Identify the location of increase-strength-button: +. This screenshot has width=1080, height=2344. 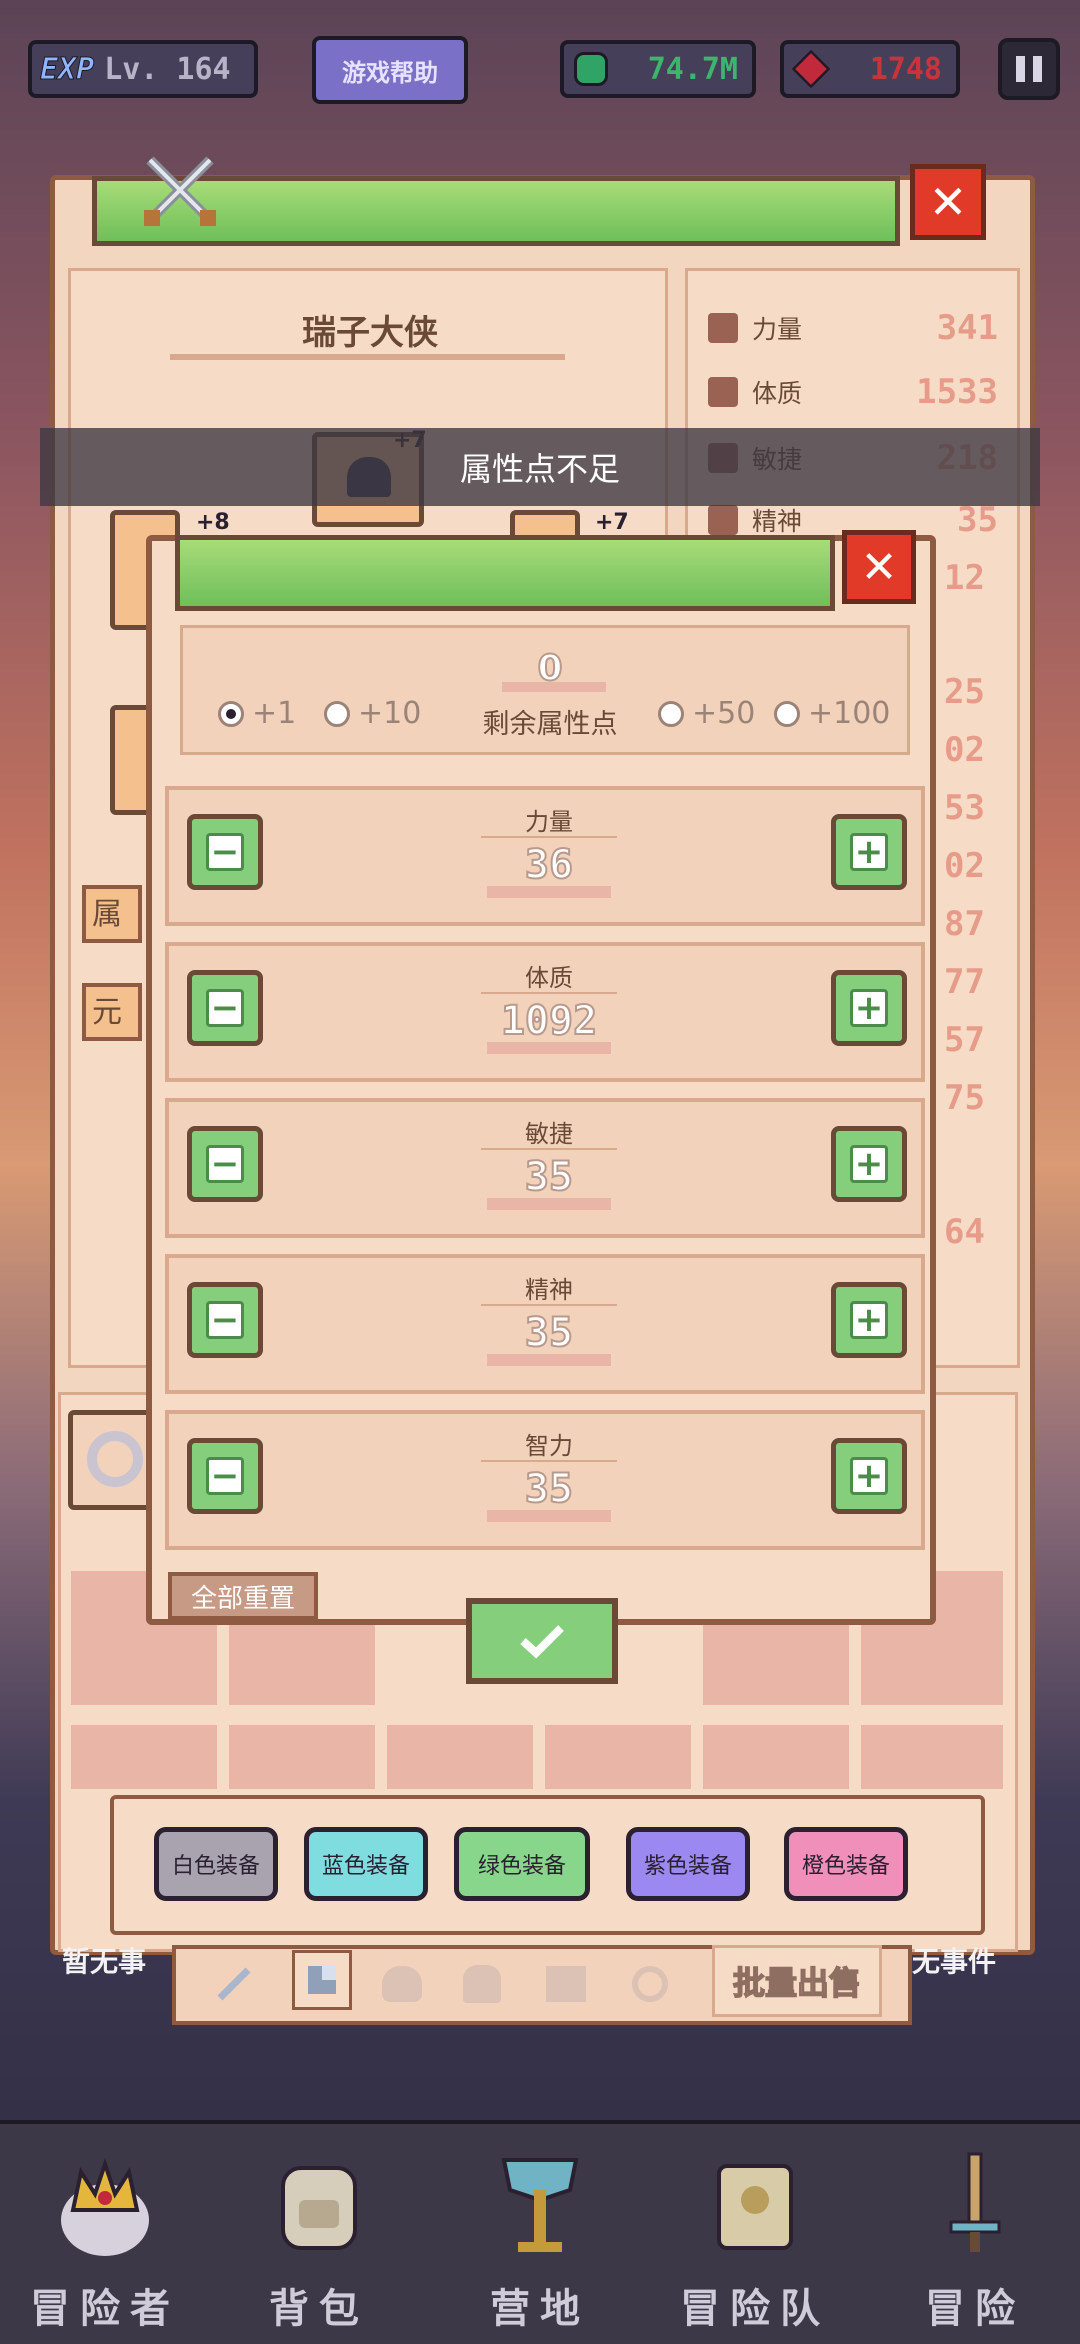
(869, 852).